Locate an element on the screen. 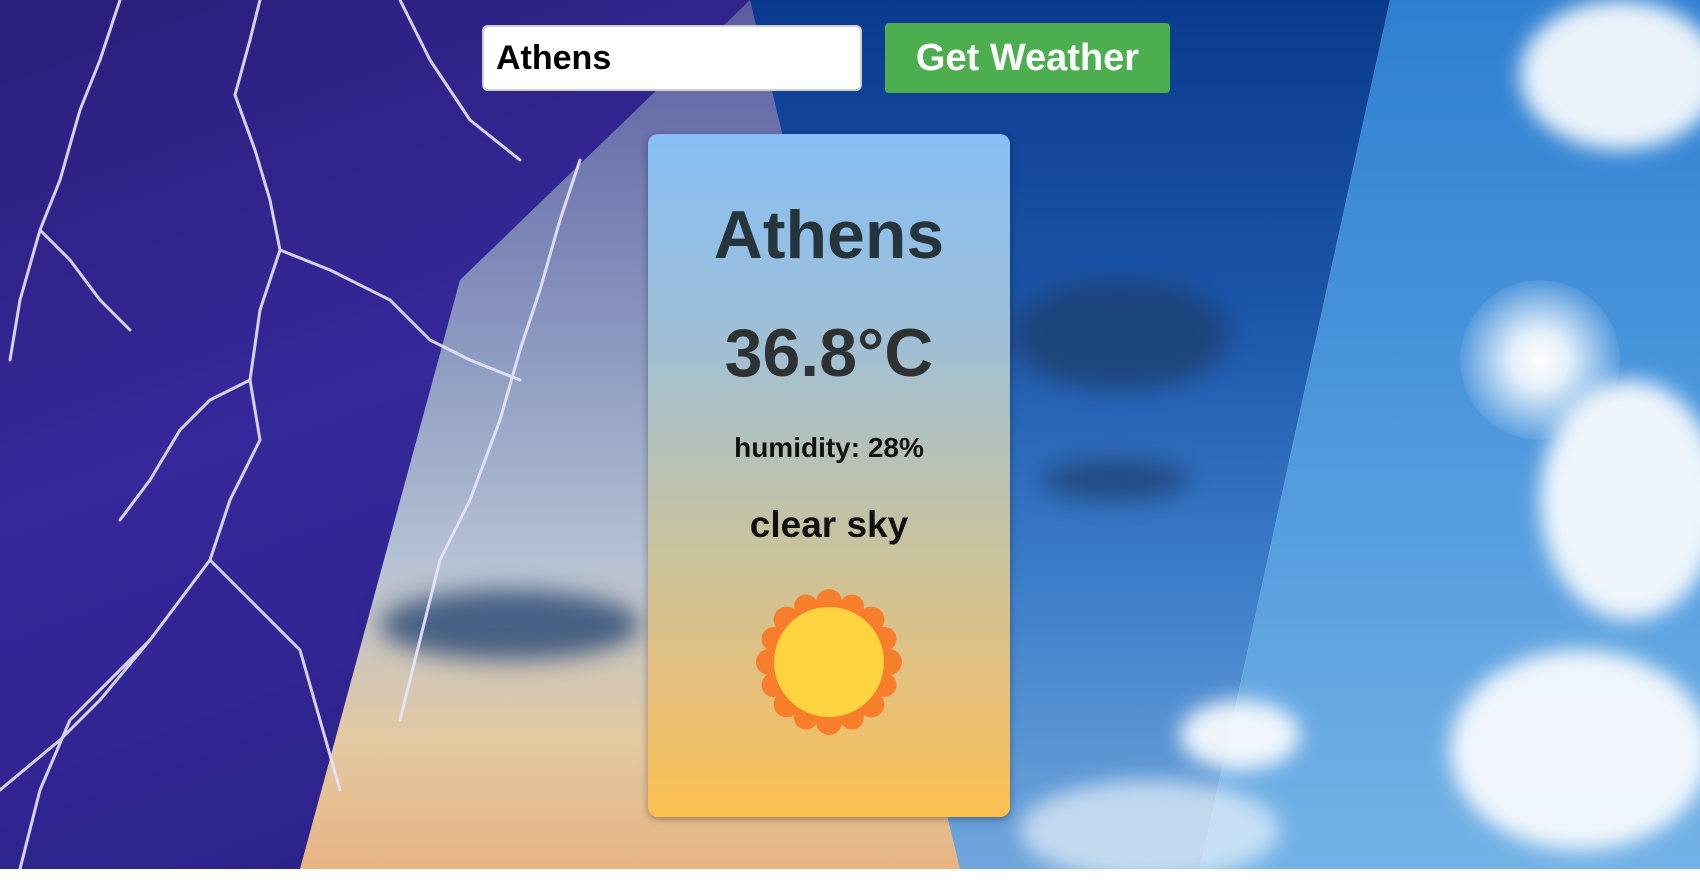  search-bar: Get Weather is located at coordinates (826, 58).